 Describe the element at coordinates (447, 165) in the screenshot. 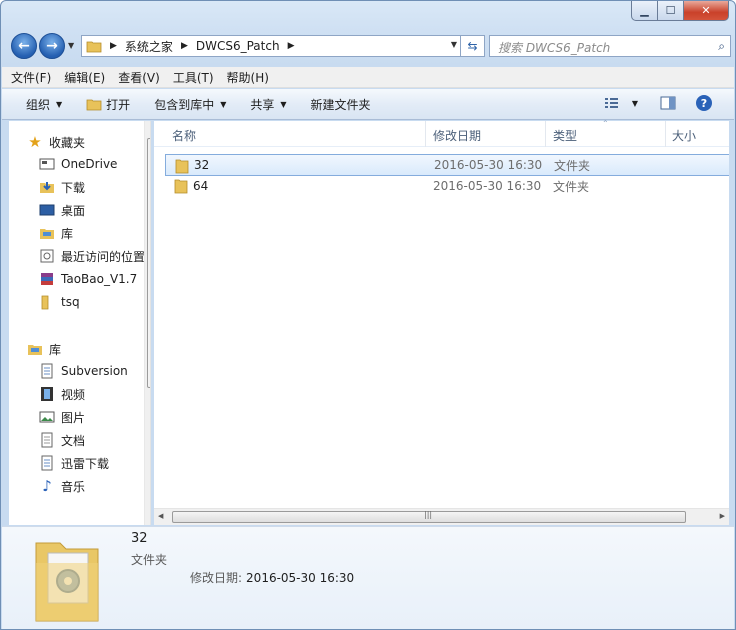

I see `file-row: 32 2016-05-30 16:30 文件夹` at that location.